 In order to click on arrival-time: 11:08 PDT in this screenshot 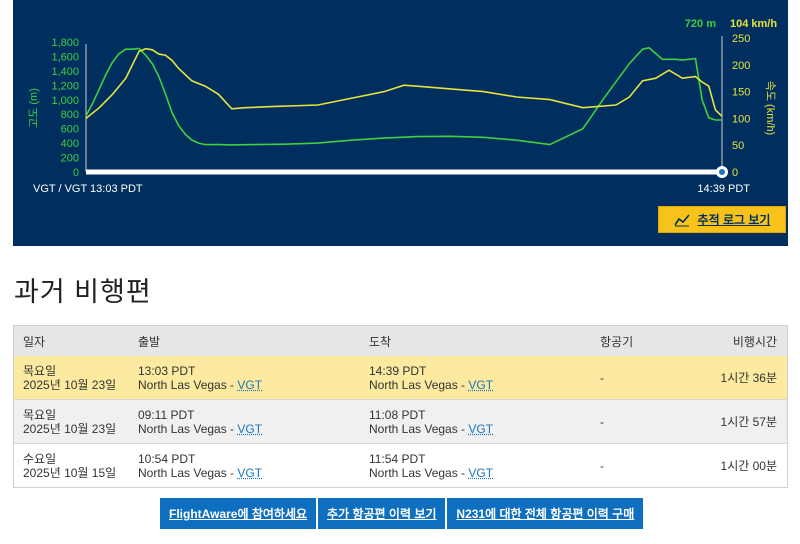, I will do `click(397, 414)`.